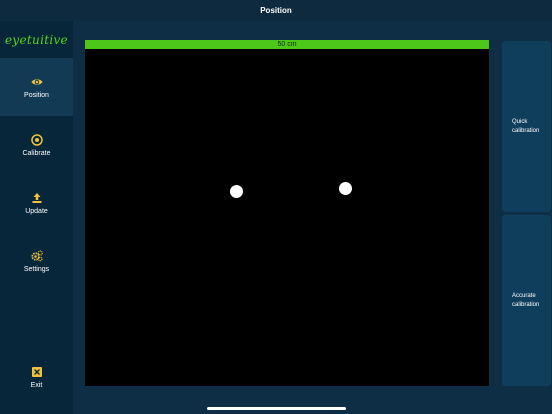  Describe the element at coordinates (276, 408) in the screenshot. I see `home-indicator` at that location.